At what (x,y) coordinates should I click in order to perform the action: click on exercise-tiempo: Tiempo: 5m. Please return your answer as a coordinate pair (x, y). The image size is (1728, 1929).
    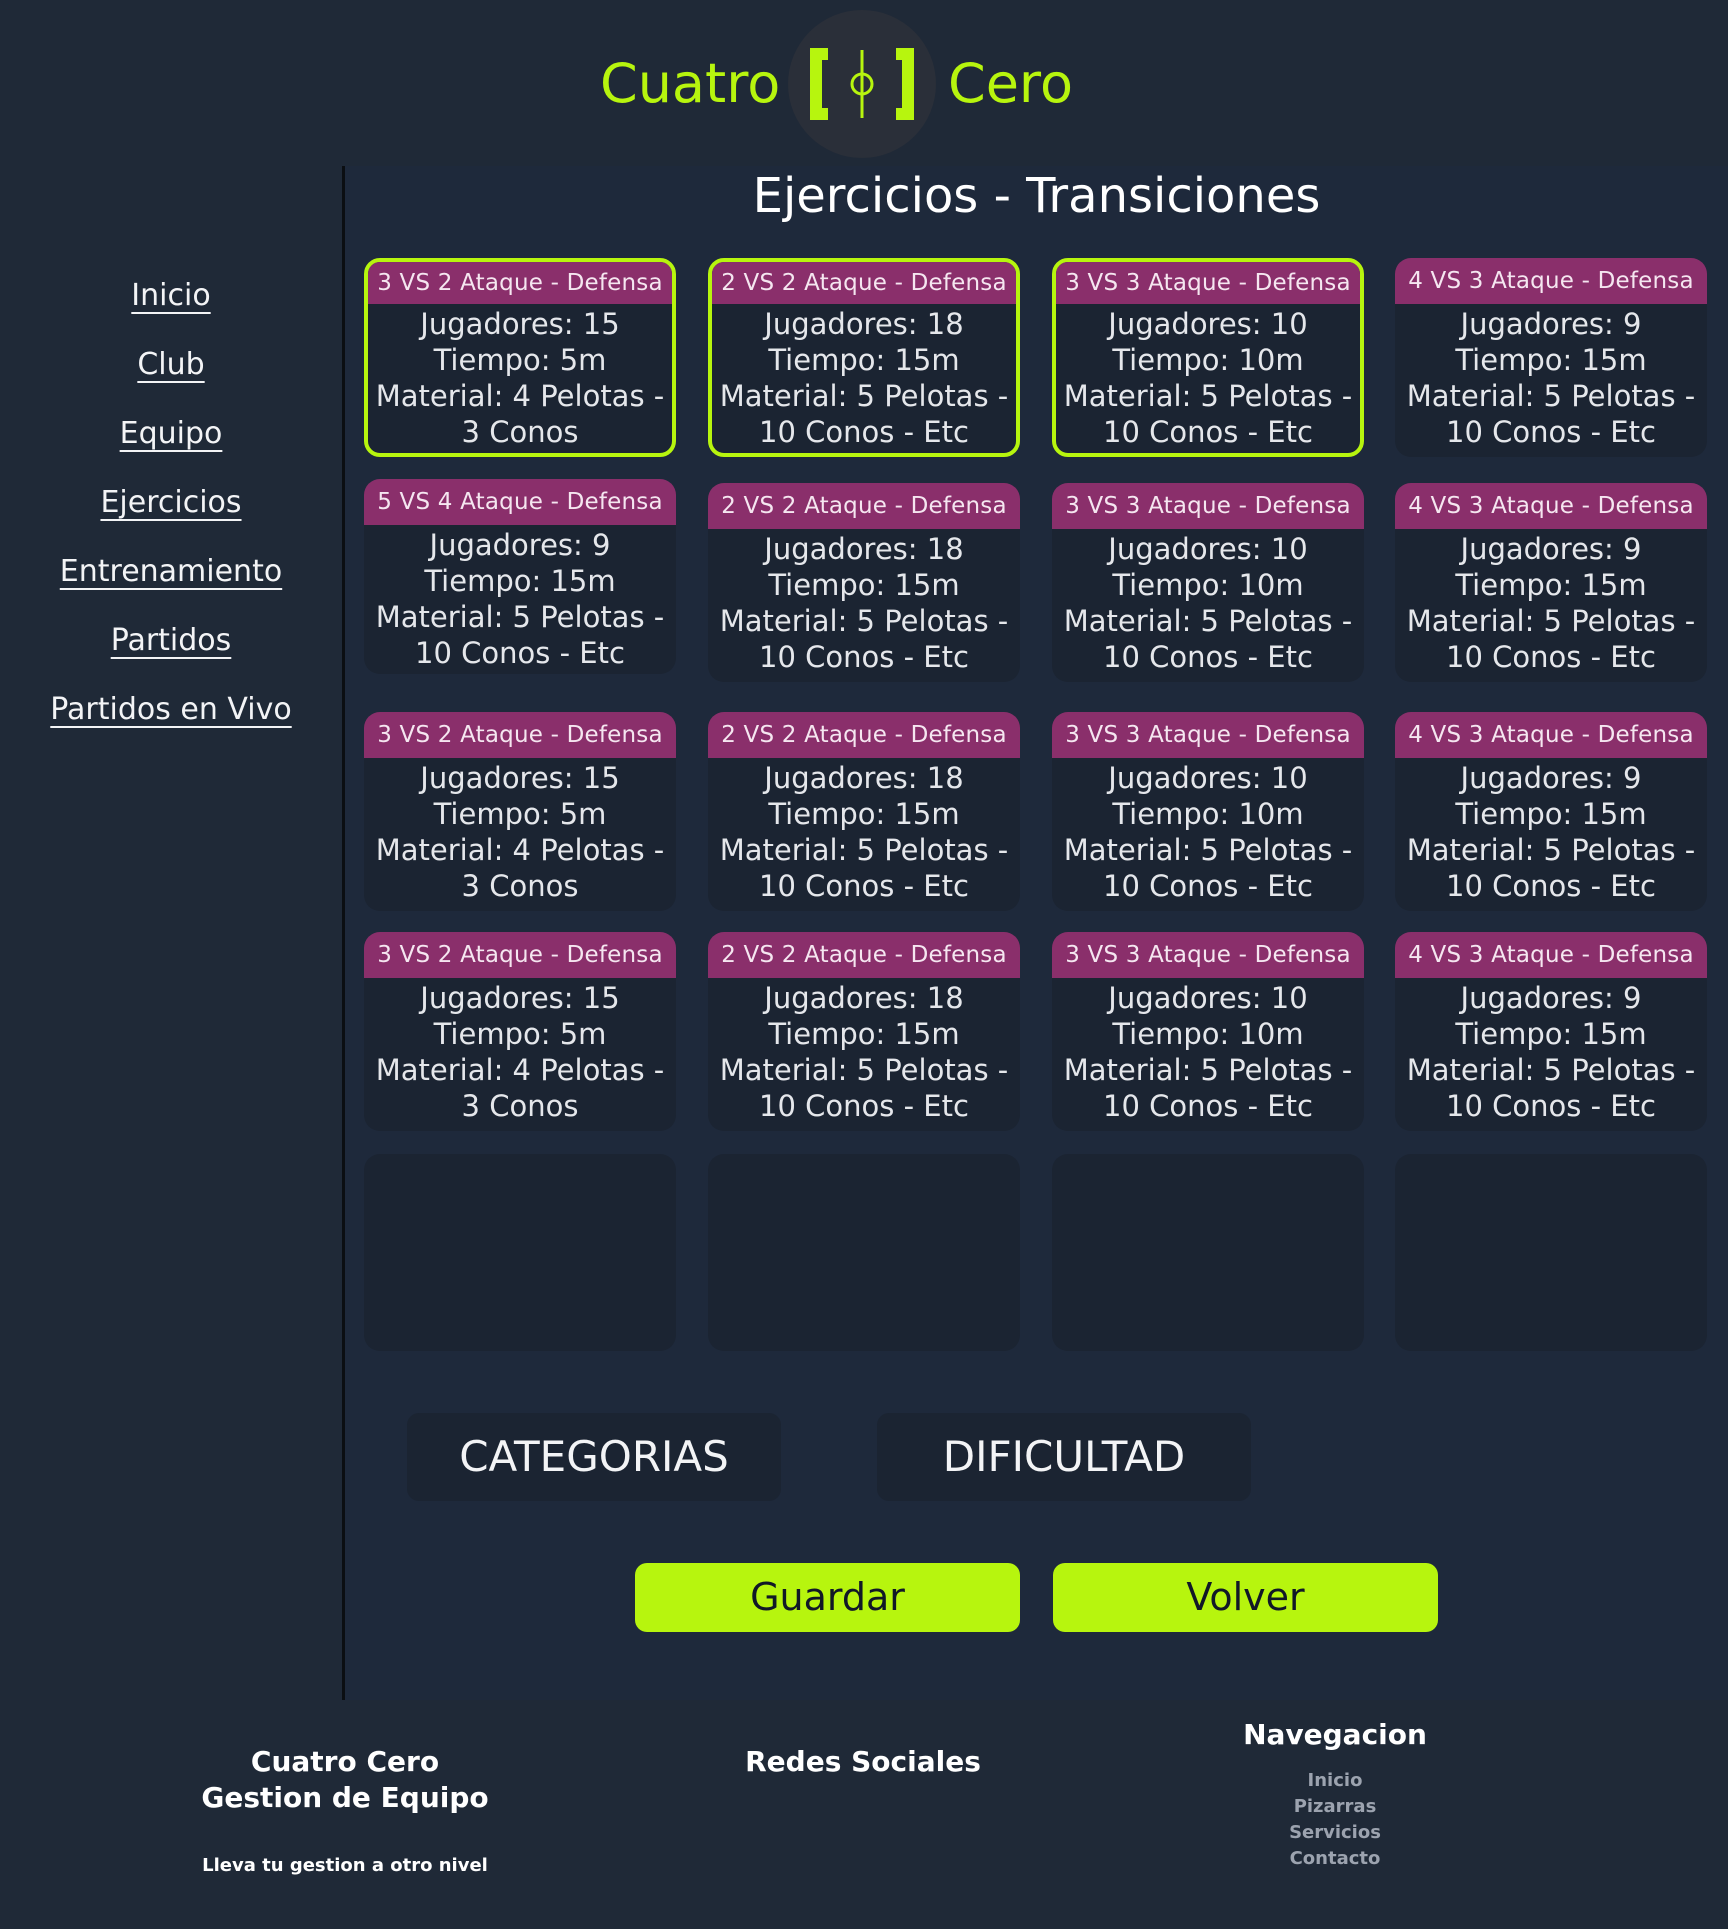
    Looking at the image, I should click on (520, 1034).